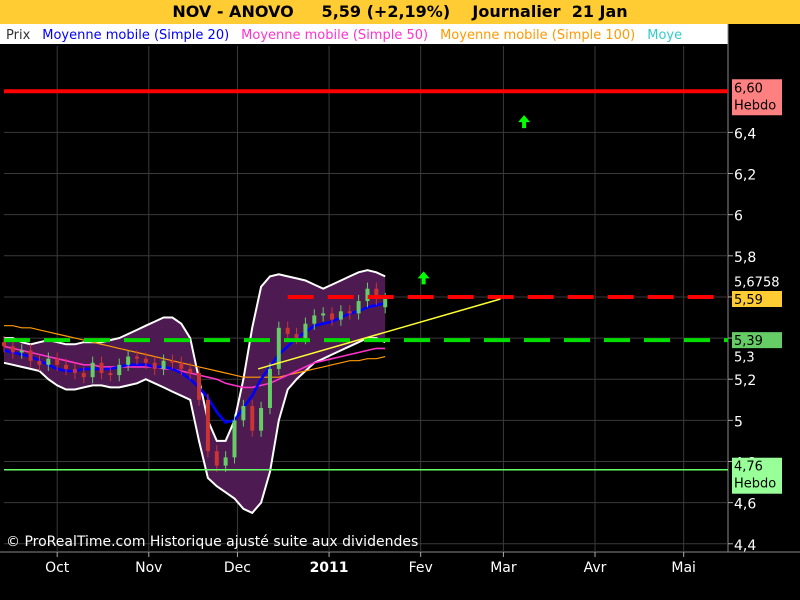  I want to click on x-tick-label: Dec, so click(237, 568).